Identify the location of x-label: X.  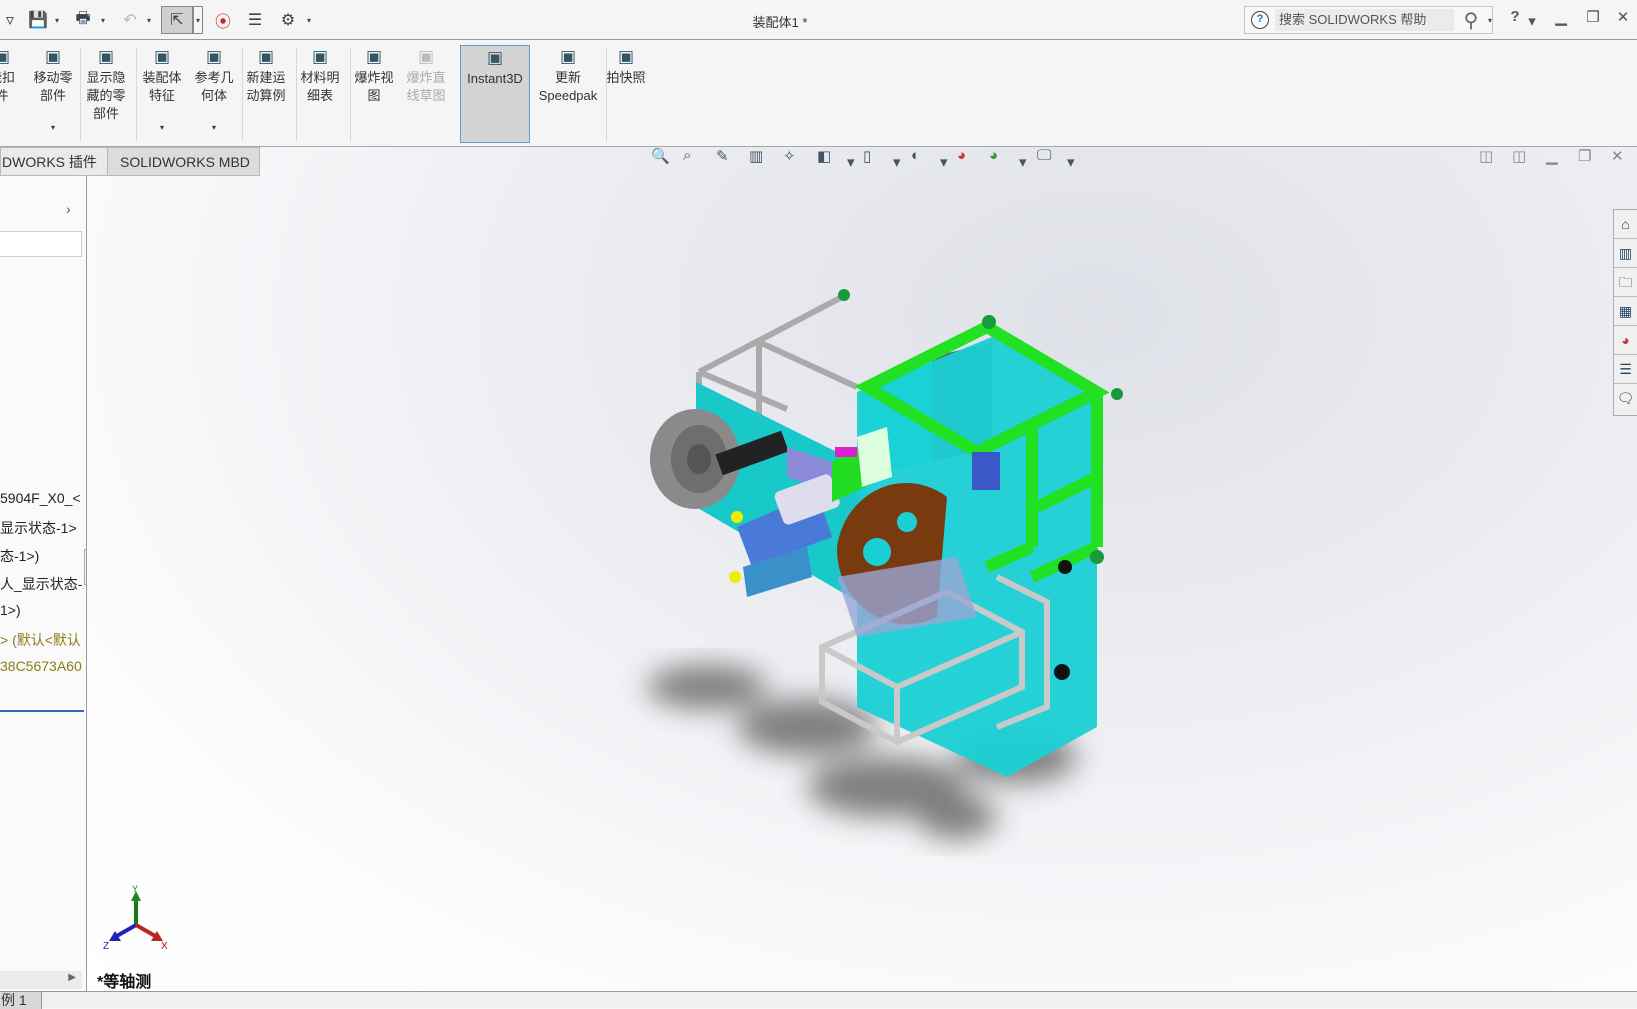
(164, 946).